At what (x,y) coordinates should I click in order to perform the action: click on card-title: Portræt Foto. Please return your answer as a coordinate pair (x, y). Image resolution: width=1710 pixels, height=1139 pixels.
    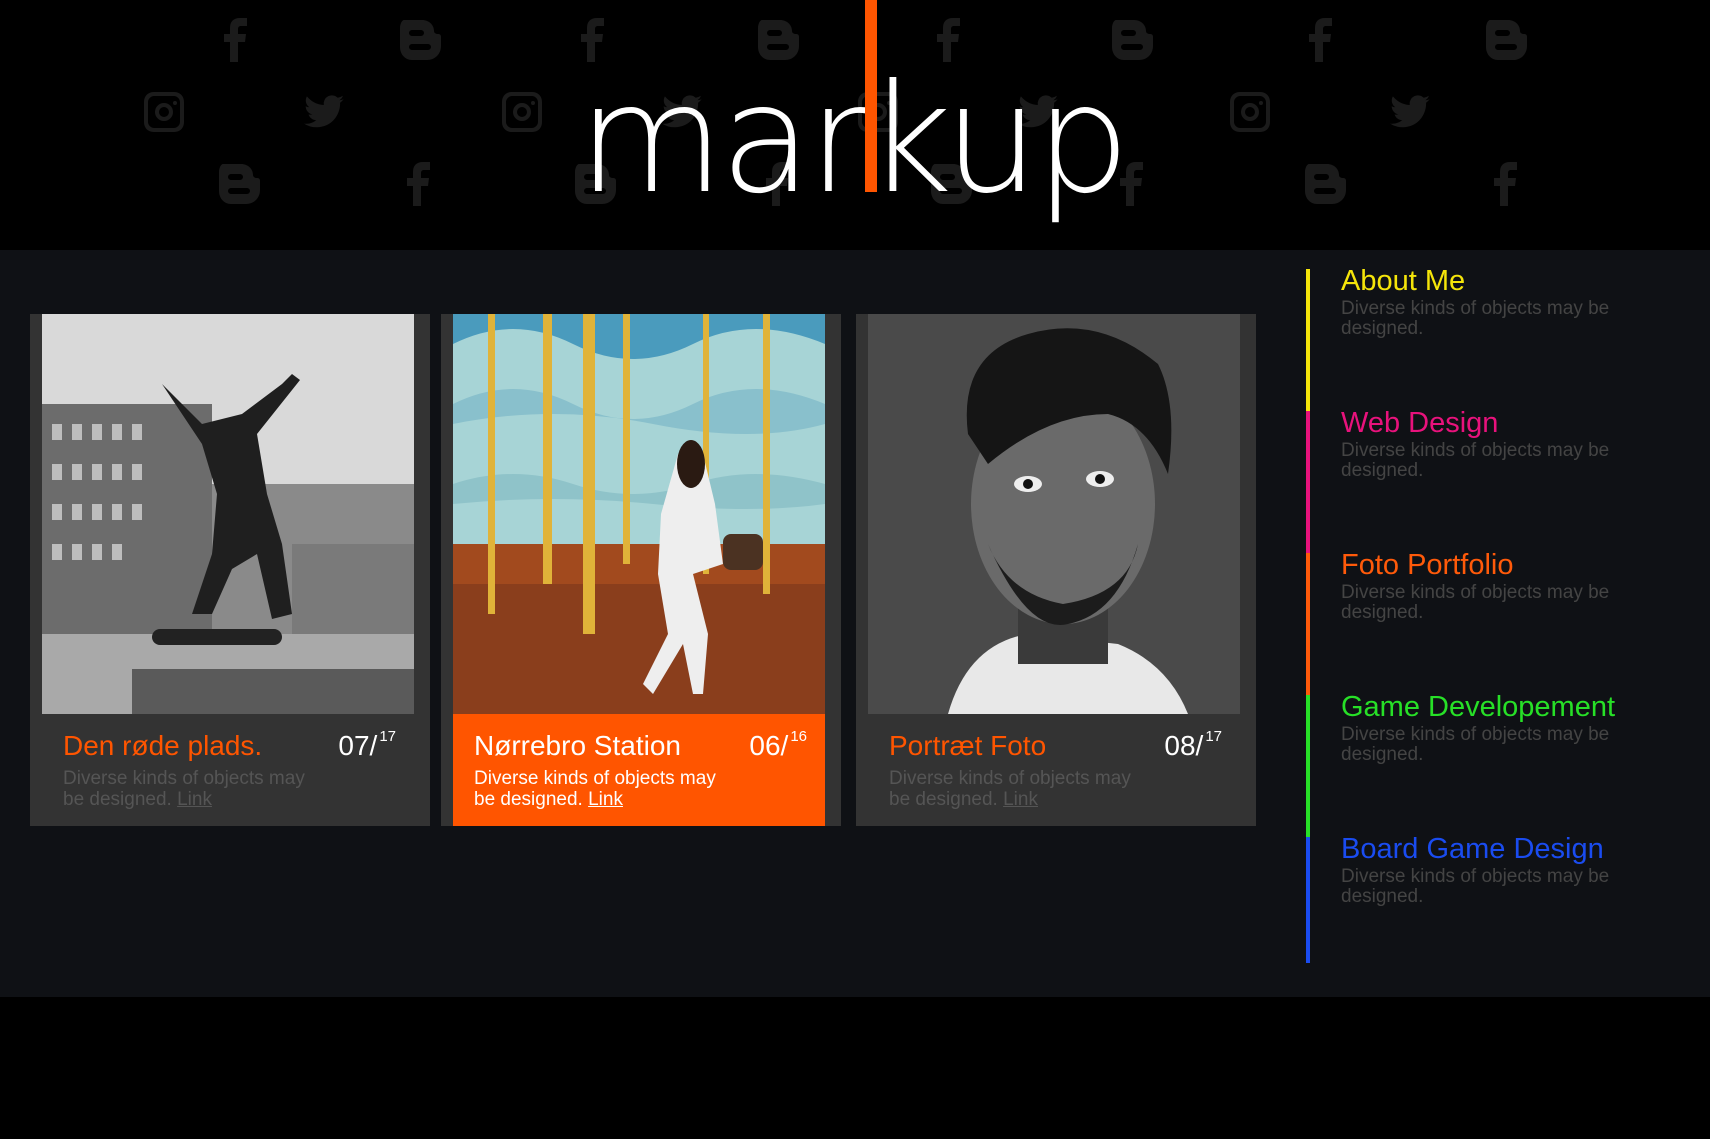
    Looking at the image, I should click on (967, 746).